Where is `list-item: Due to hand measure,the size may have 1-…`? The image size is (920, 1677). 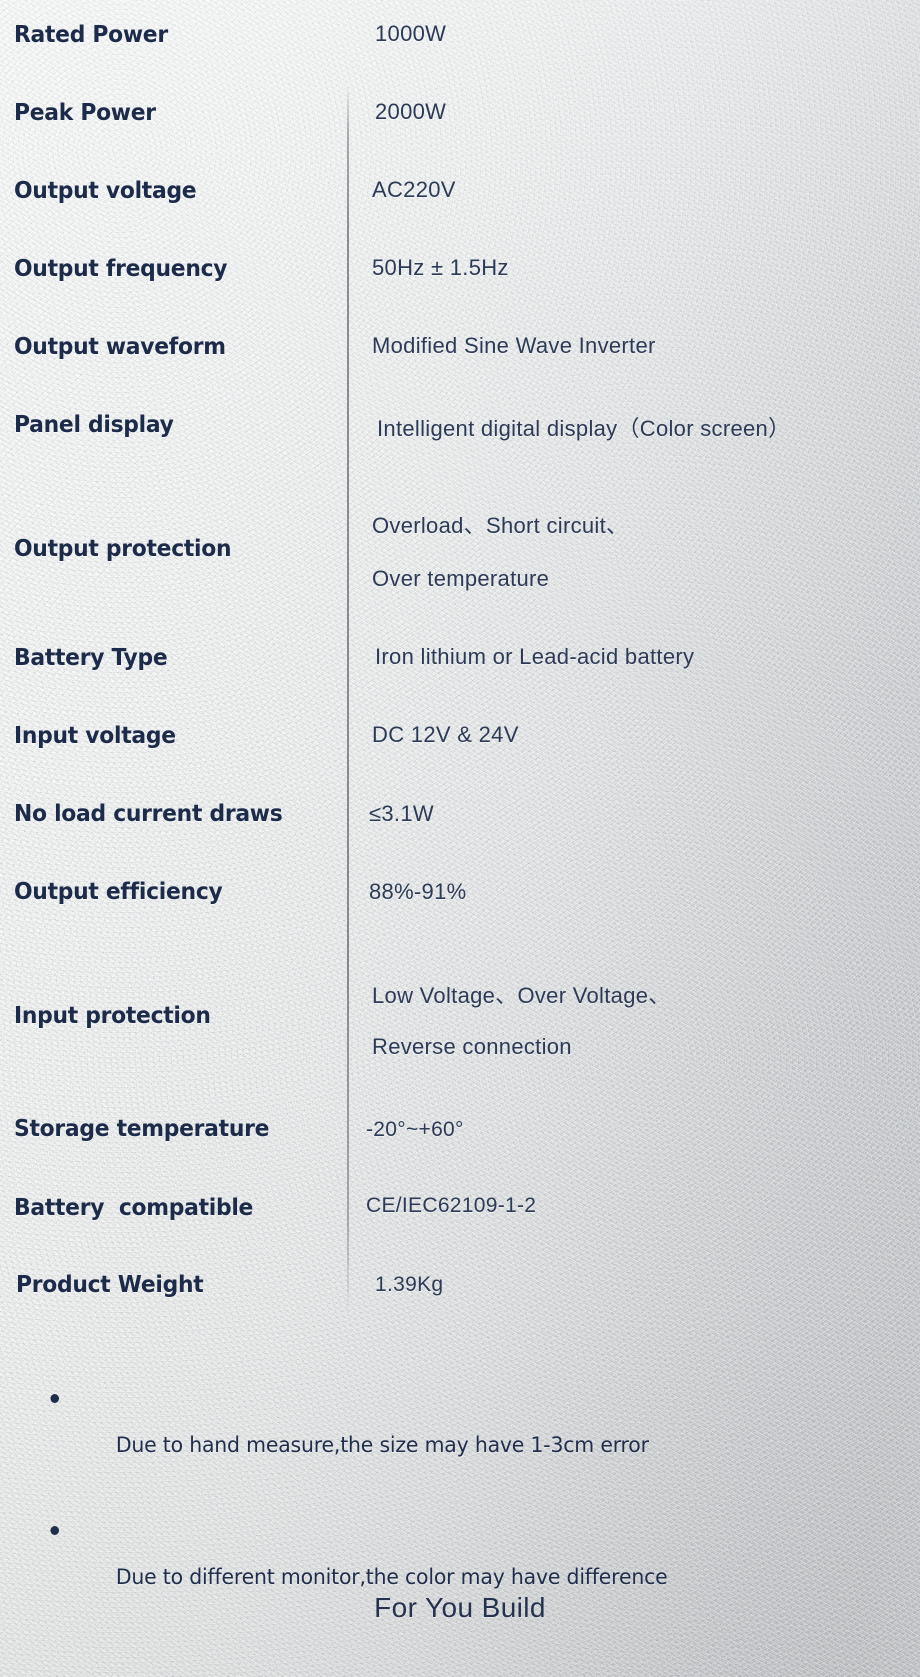 list-item: Due to hand measure,the size may have 1-… is located at coordinates (464, 1433).